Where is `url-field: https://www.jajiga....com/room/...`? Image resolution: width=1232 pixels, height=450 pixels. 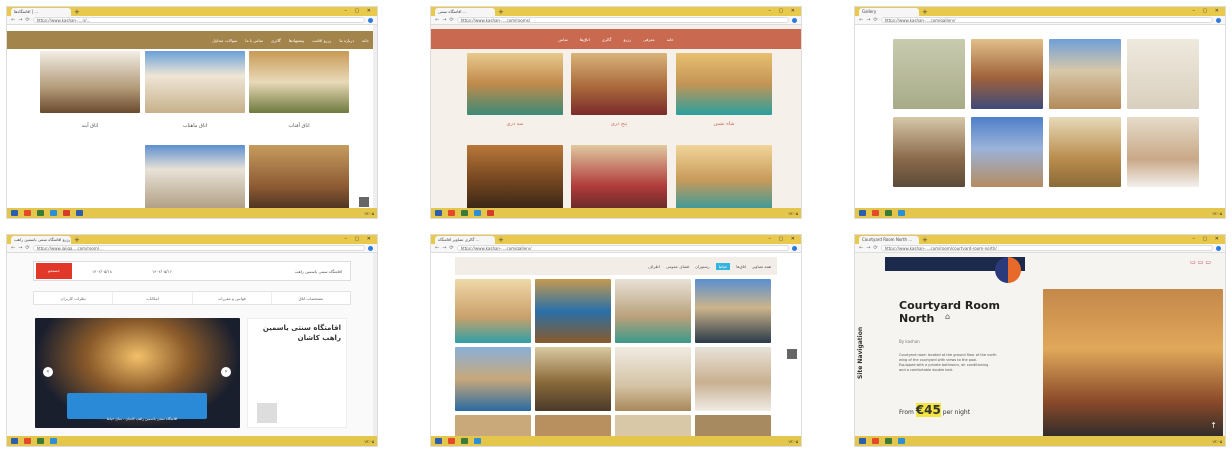 url-field: https://www.jajiga....com/room/... is located at coordinates (198, 248).